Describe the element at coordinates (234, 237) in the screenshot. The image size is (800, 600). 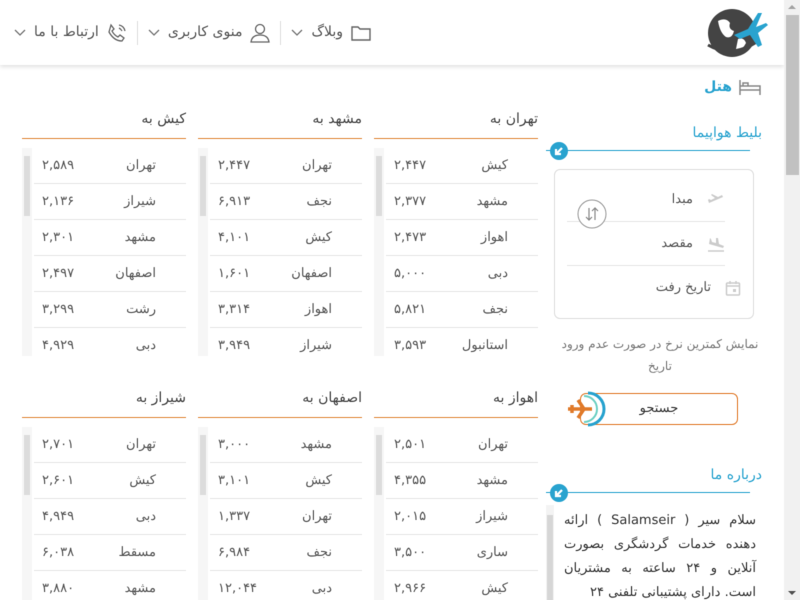
I see `price-cell-text: ۴,۱۰۱` at that location.